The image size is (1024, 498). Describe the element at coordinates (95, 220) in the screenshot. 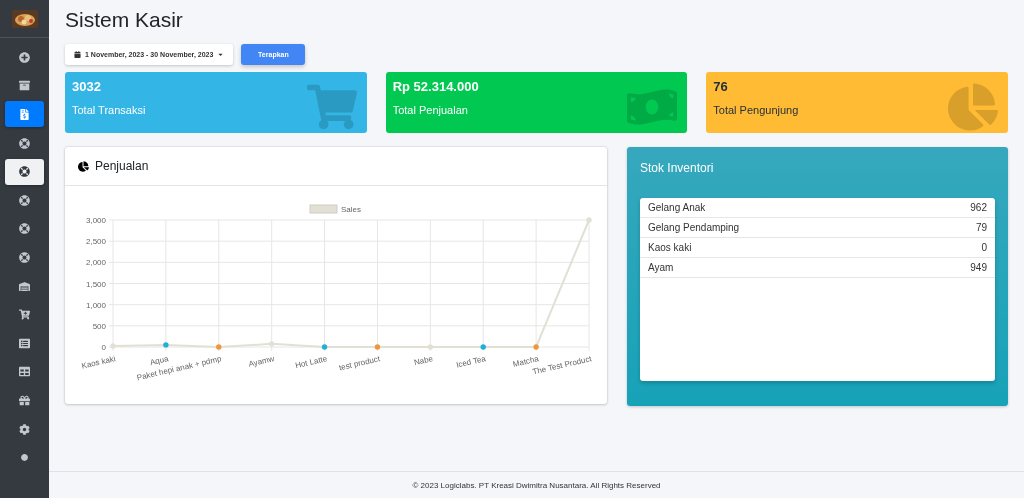

I see `y-tick-label: 3,000` at that location.